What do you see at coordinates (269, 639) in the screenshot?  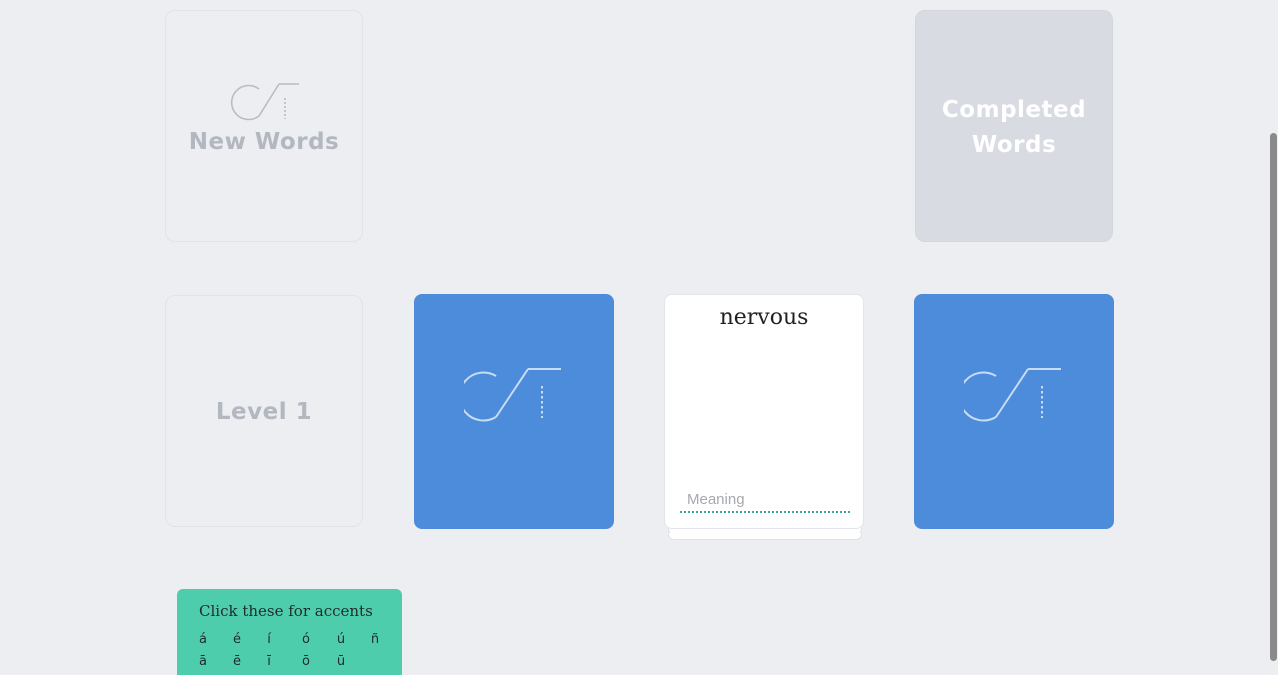 I see `accent-i-acute: í` at bounding box center [269, 639].